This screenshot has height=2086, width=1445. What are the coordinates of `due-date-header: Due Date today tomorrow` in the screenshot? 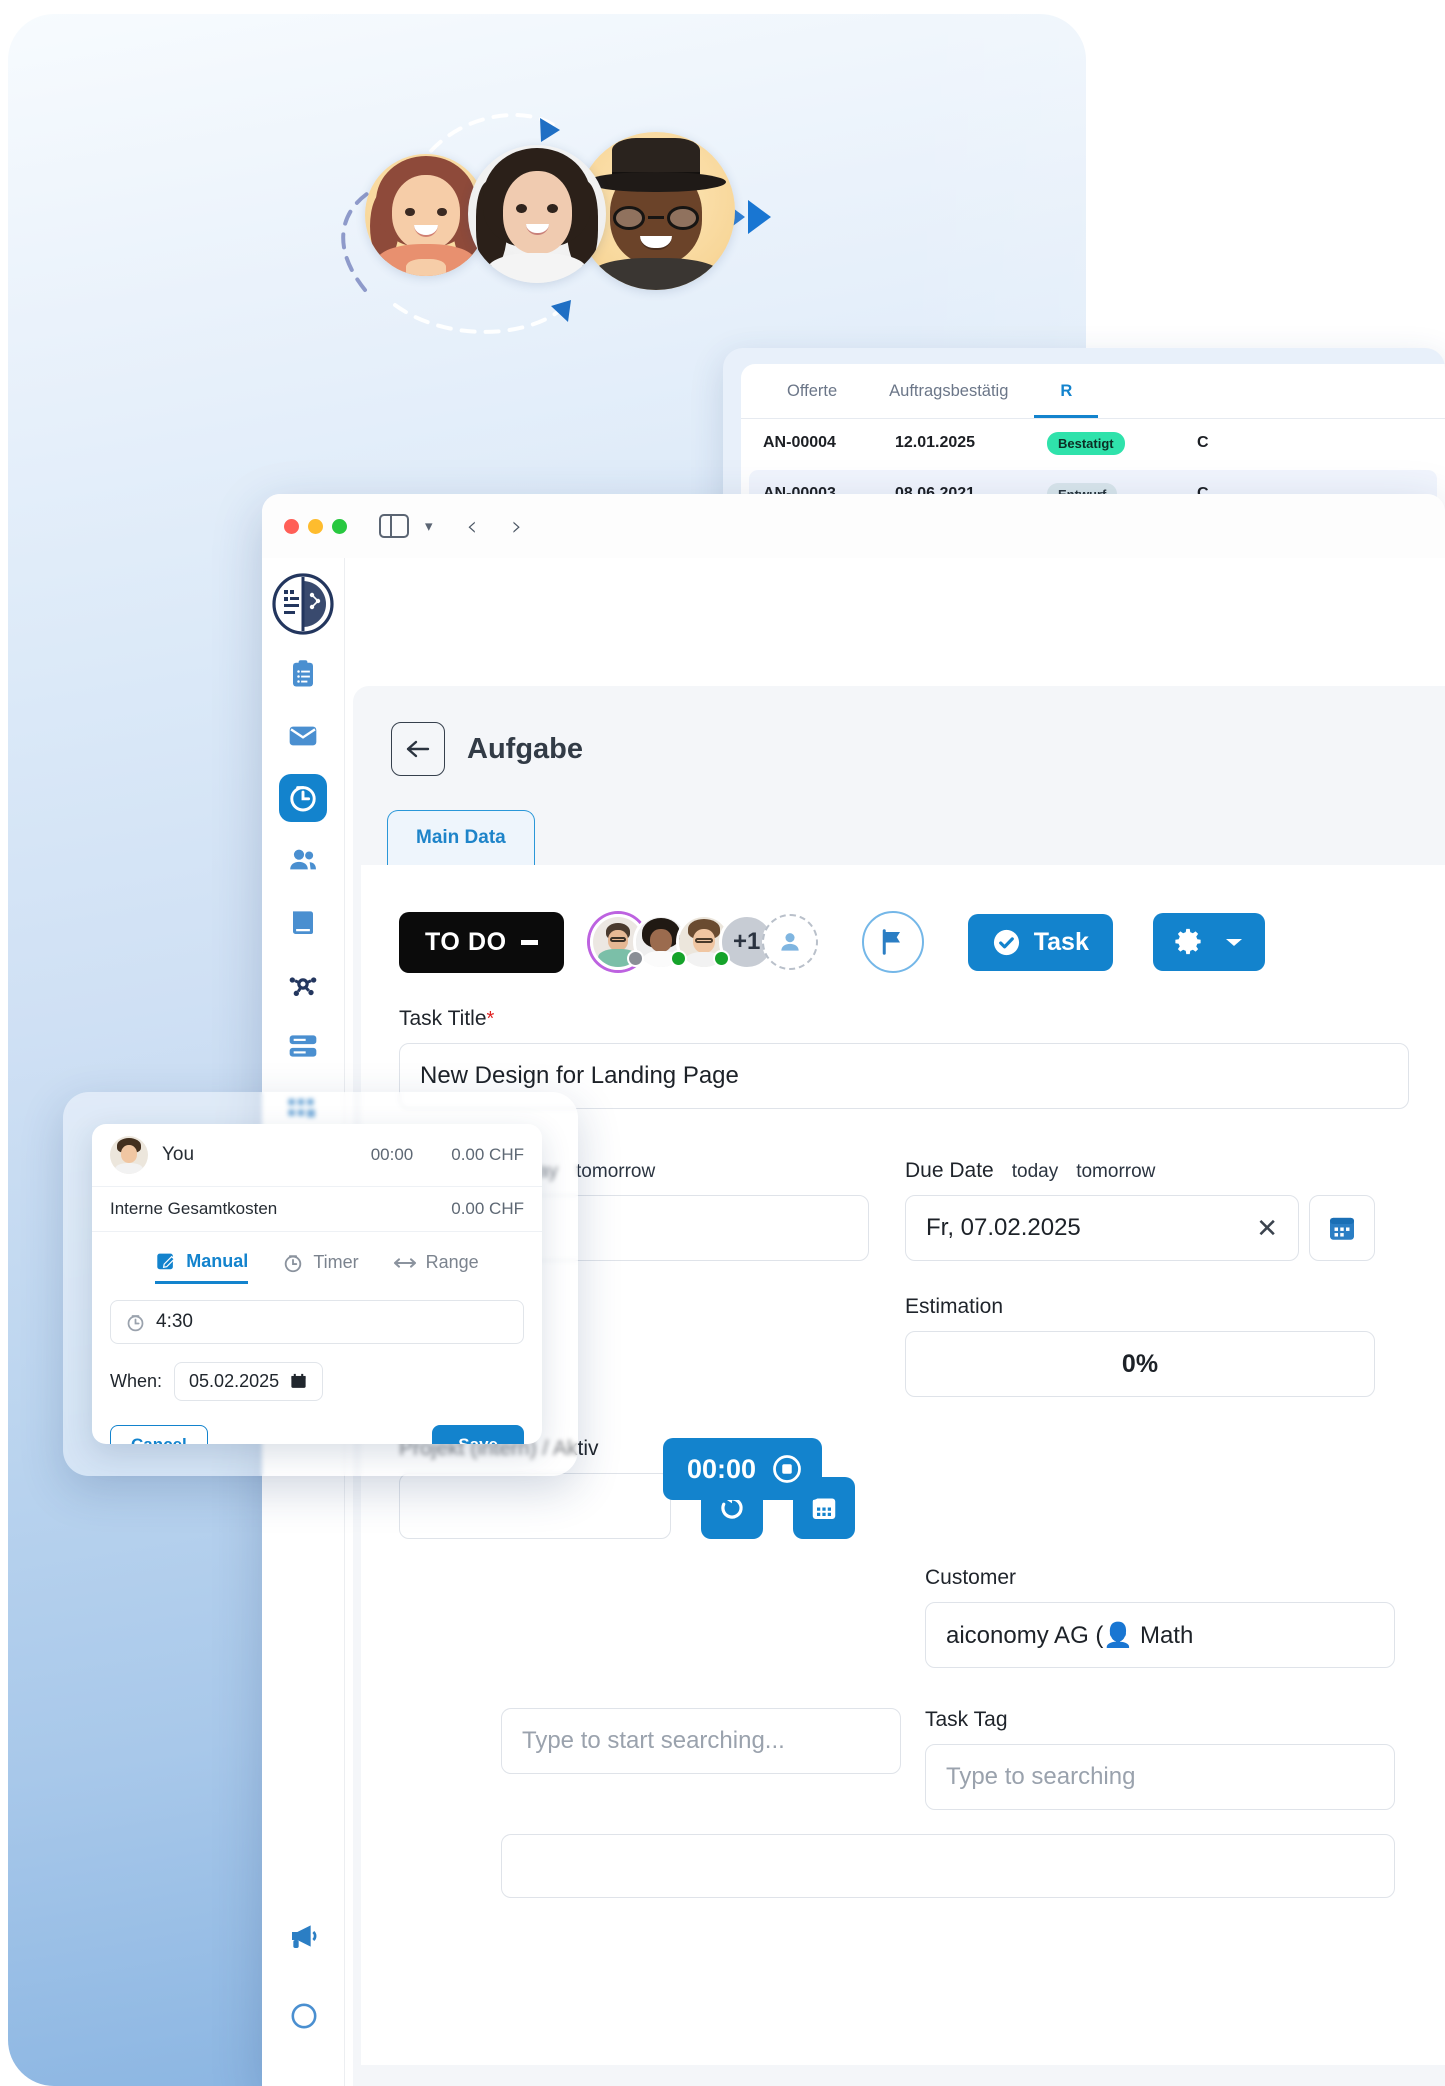 It's located at (1140, 1171).